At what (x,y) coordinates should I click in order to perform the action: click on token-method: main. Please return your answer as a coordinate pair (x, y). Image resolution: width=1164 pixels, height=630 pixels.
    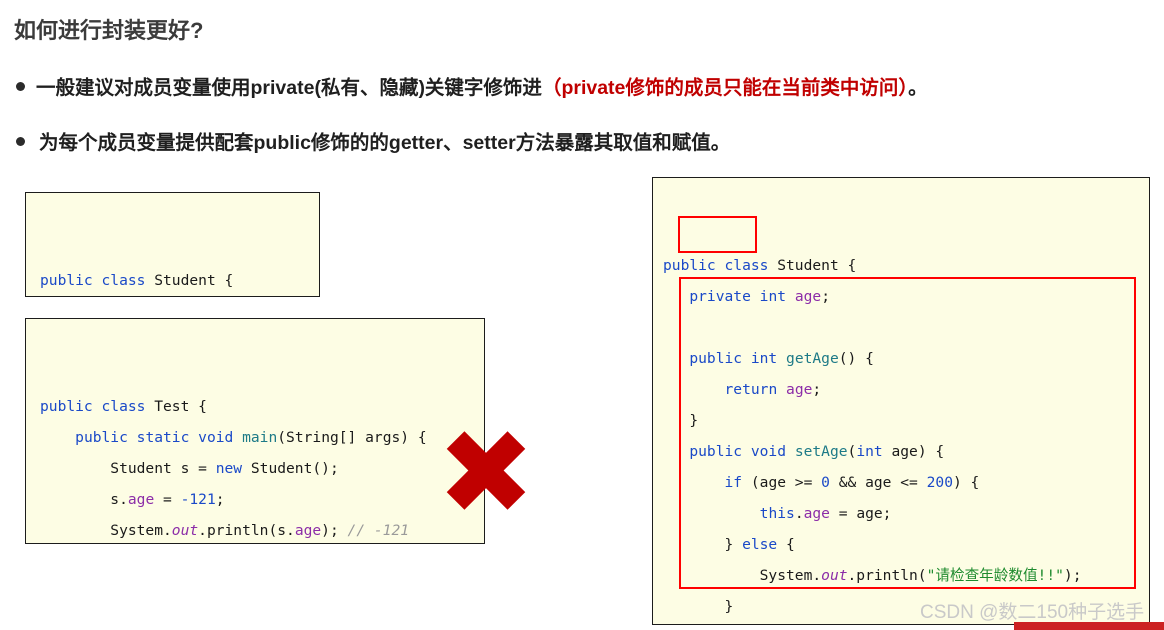
    Looking at the image, I should click on (260, 437).